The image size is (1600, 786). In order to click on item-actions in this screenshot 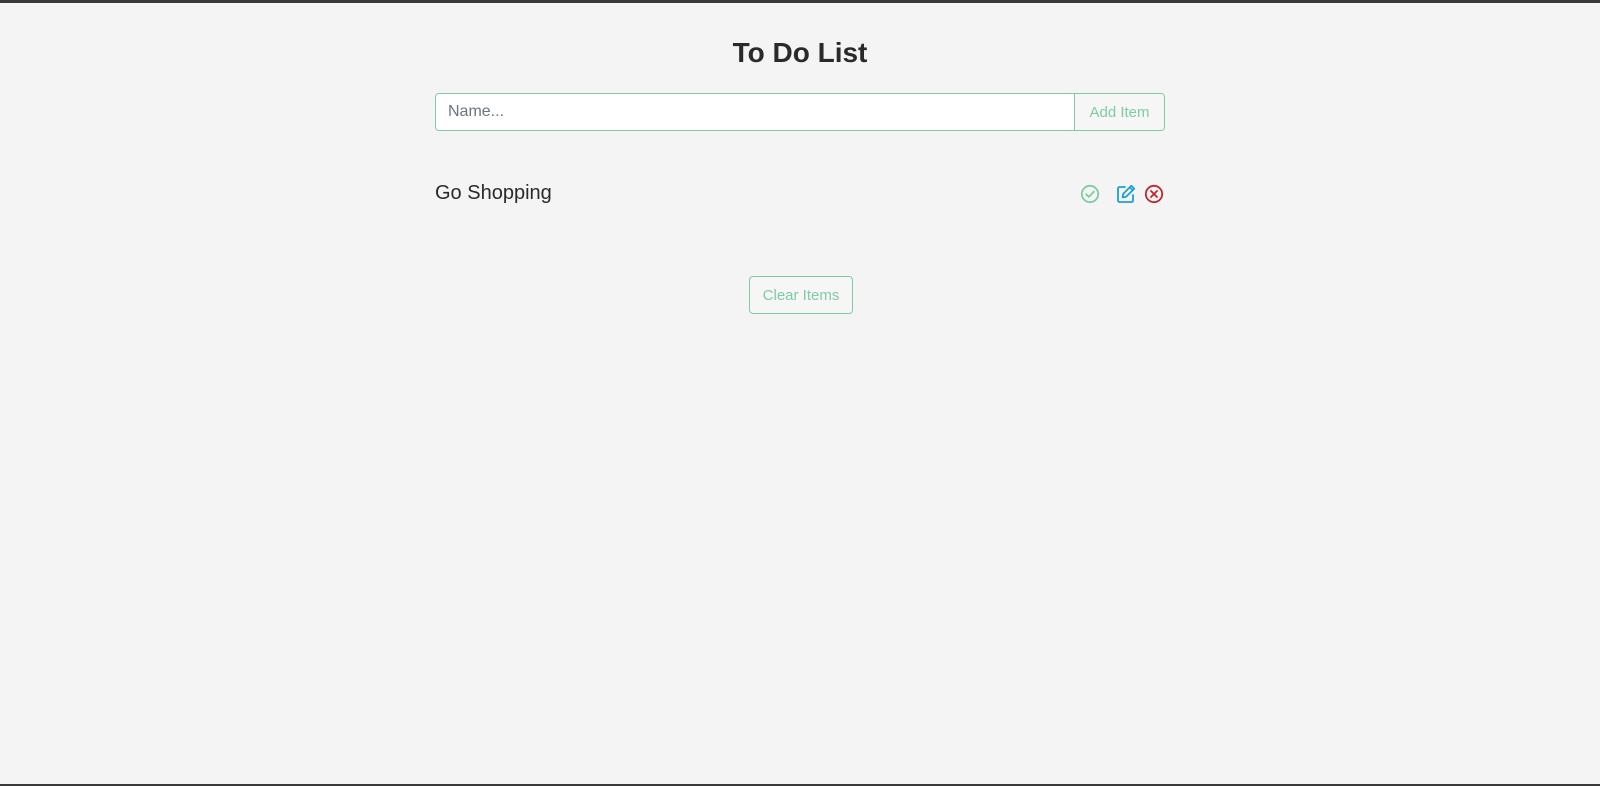, I will do `click(1122, 194)`.